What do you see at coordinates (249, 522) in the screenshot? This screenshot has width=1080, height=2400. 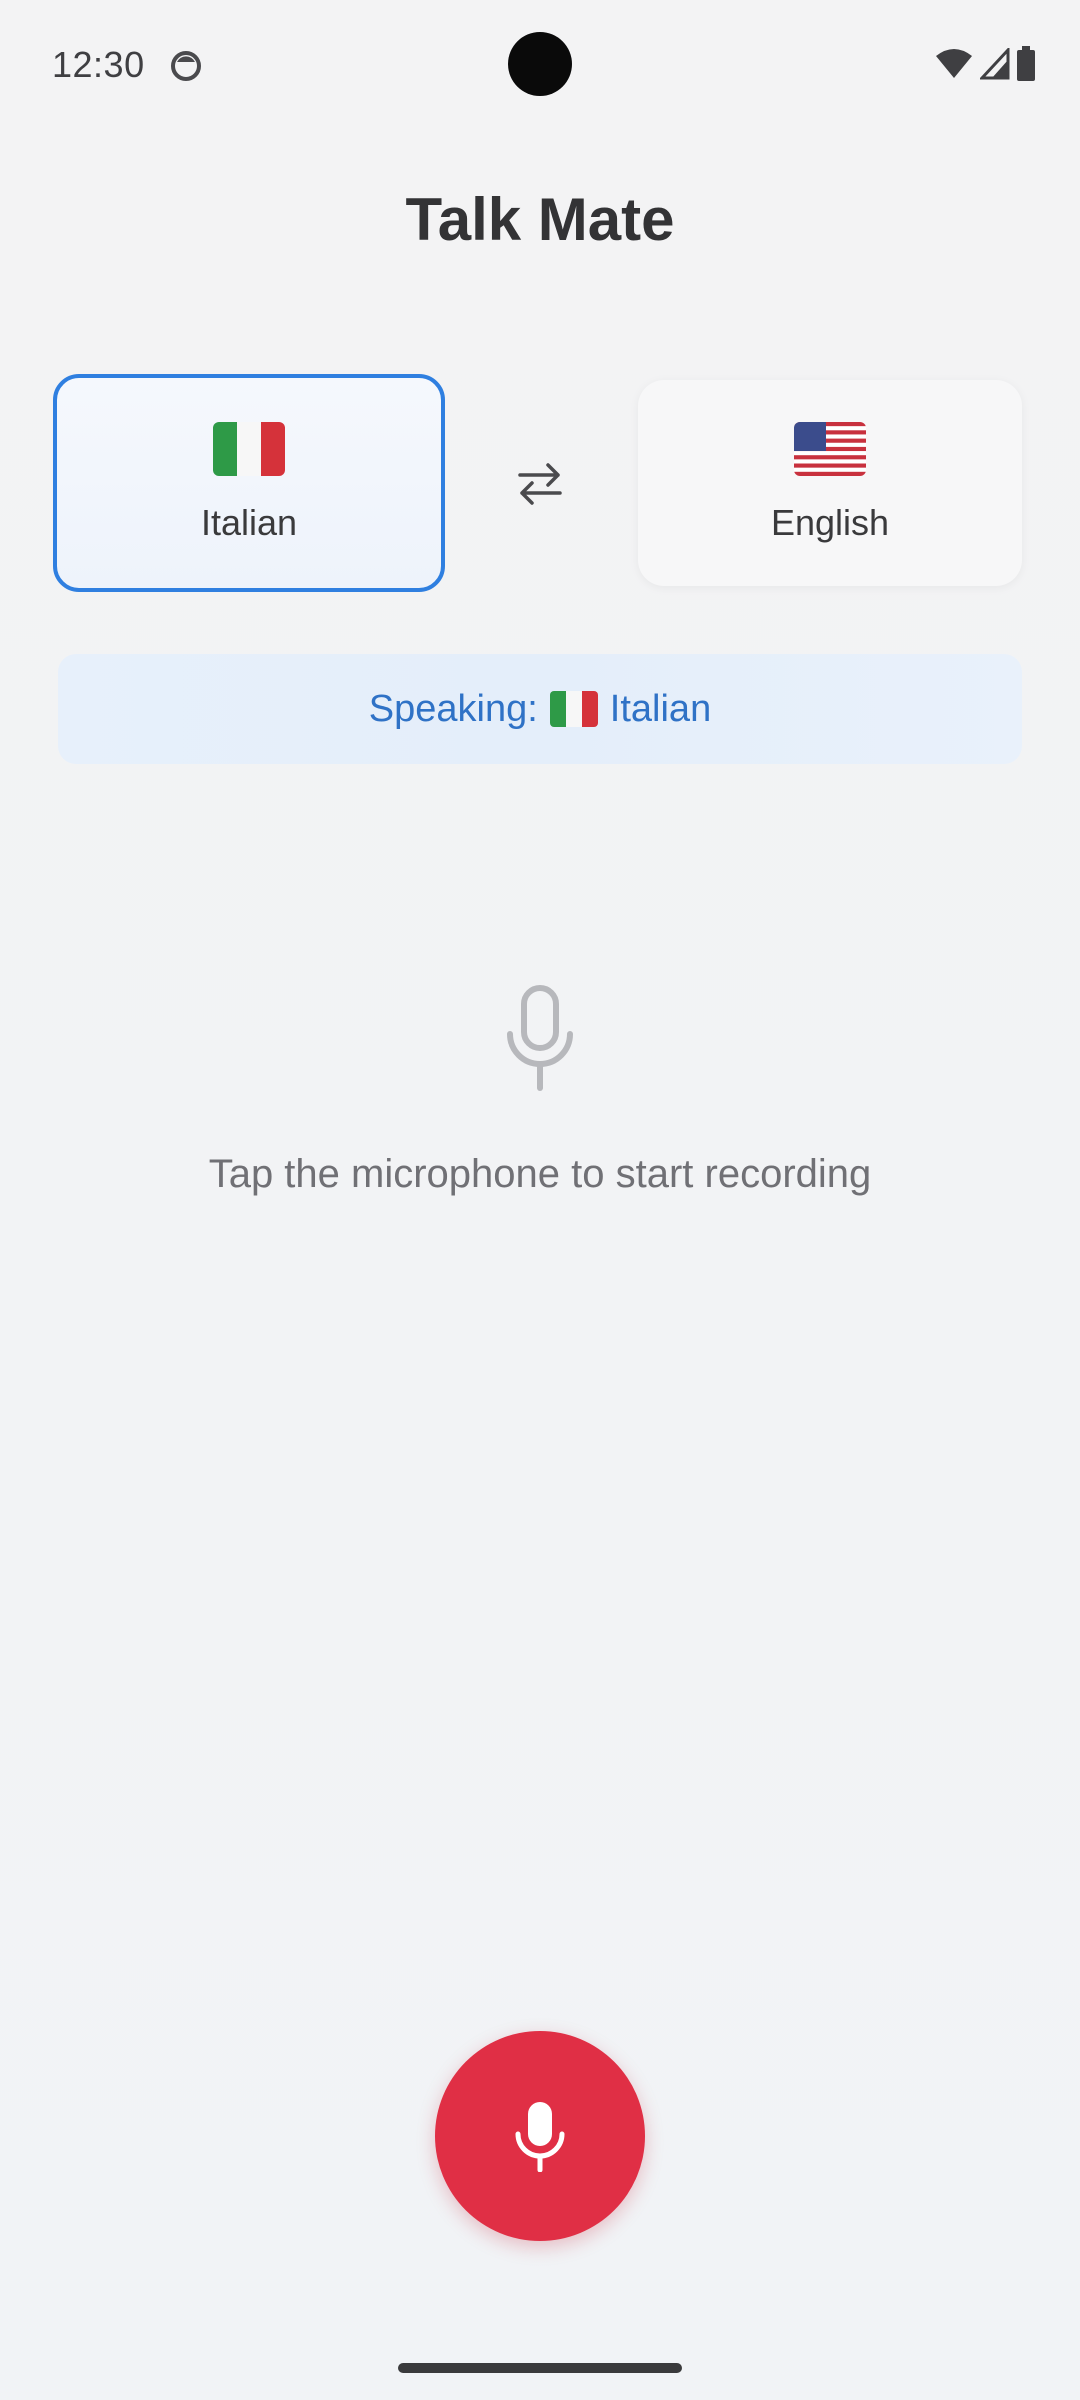 I see `source-language-label: Italian` at bounding box center [249, 522].